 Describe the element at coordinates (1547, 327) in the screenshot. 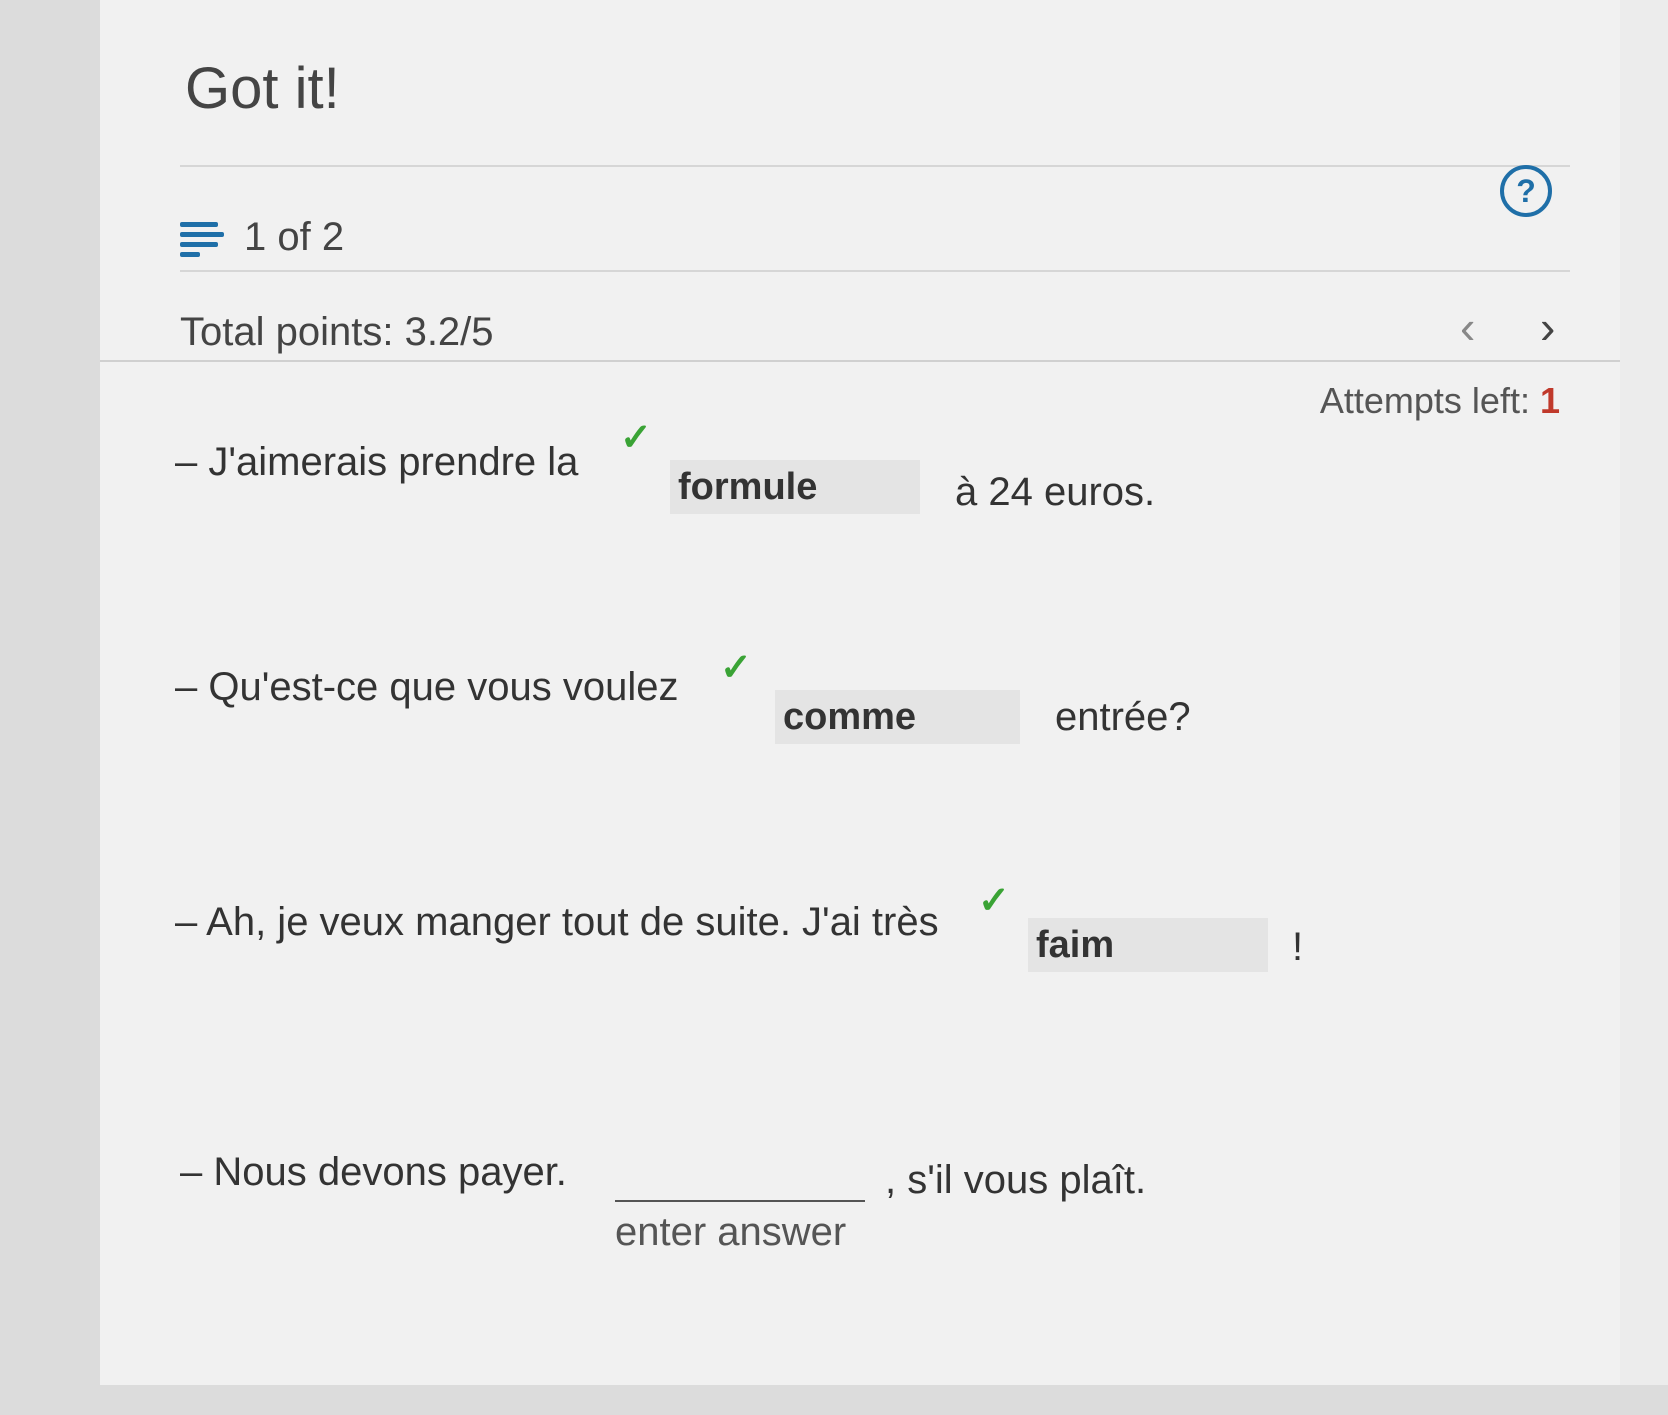

I see `next-question-button: ›` at that location.